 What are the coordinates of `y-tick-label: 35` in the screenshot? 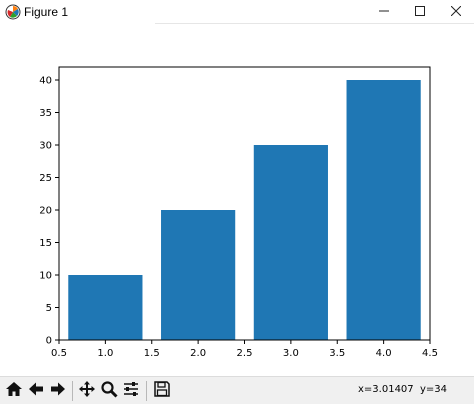 It's located at (45, 113).